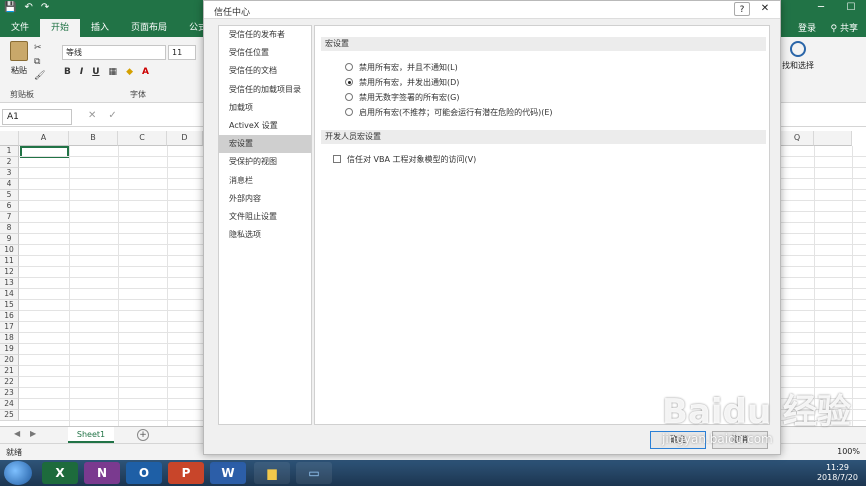 This screenshot has width=866, height=486. What do you see at coordinates (17, 433) in the screenshot?
I see `prev-sheet-icon: ◀` at bounding box center [17, 433].